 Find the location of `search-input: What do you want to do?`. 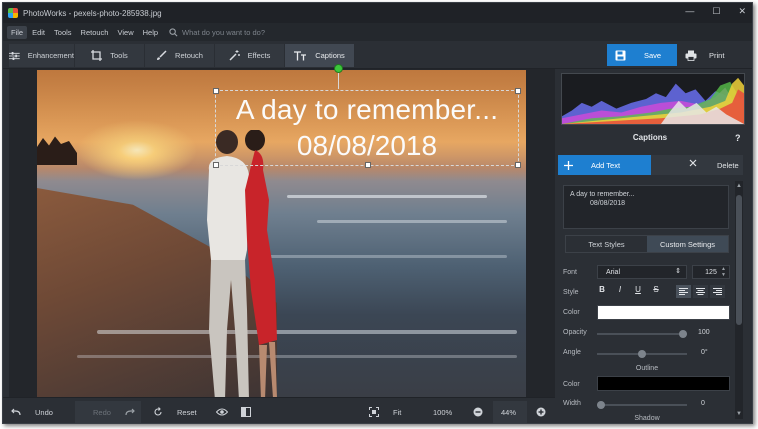

search-input: What do you want to do? is located at coordinates (223, 32).